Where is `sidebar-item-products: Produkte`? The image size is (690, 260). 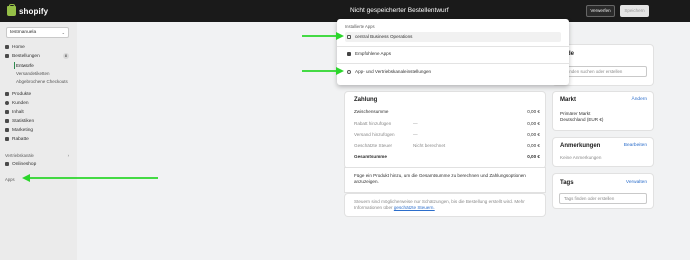 sidebar-item-products: Produkte is located at coordinates (38, 94).